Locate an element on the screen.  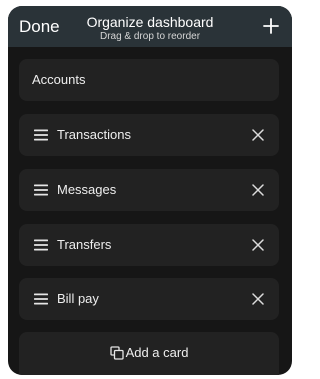
card-label: Messages is located at coordinates (87, 189).